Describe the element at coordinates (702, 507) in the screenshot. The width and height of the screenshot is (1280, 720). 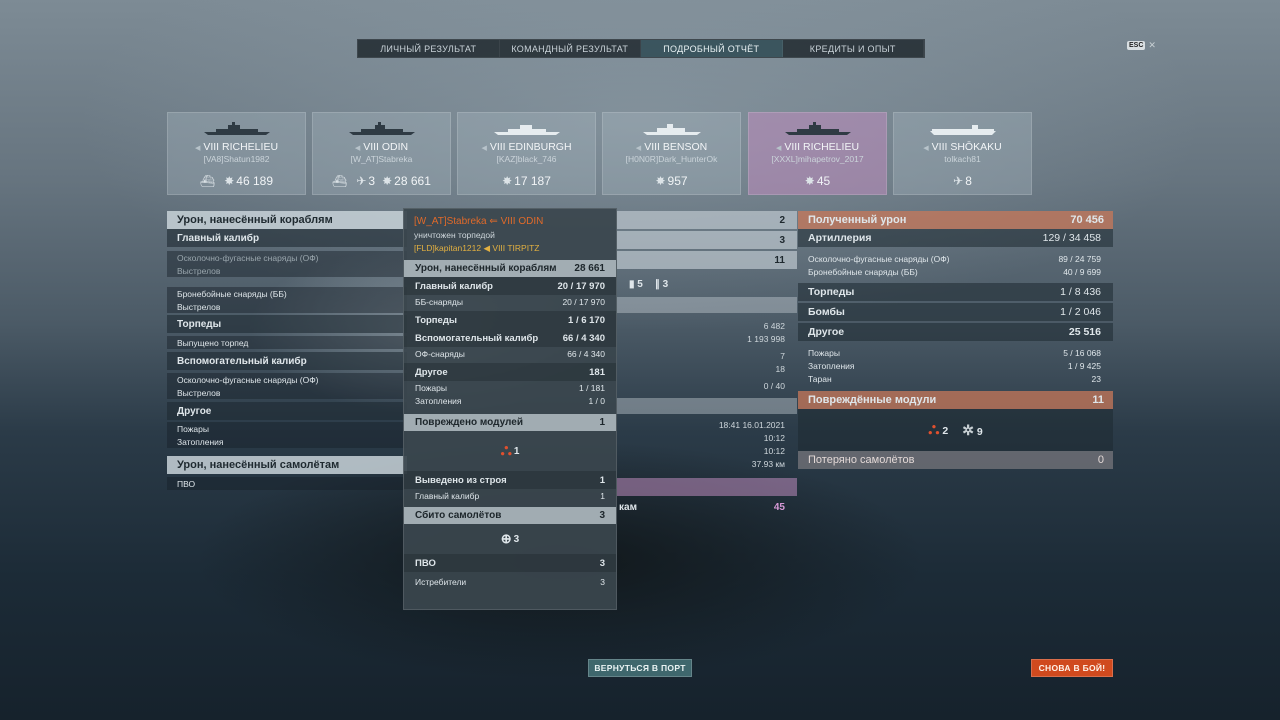
I see `partial-row: кам 45` at that location.